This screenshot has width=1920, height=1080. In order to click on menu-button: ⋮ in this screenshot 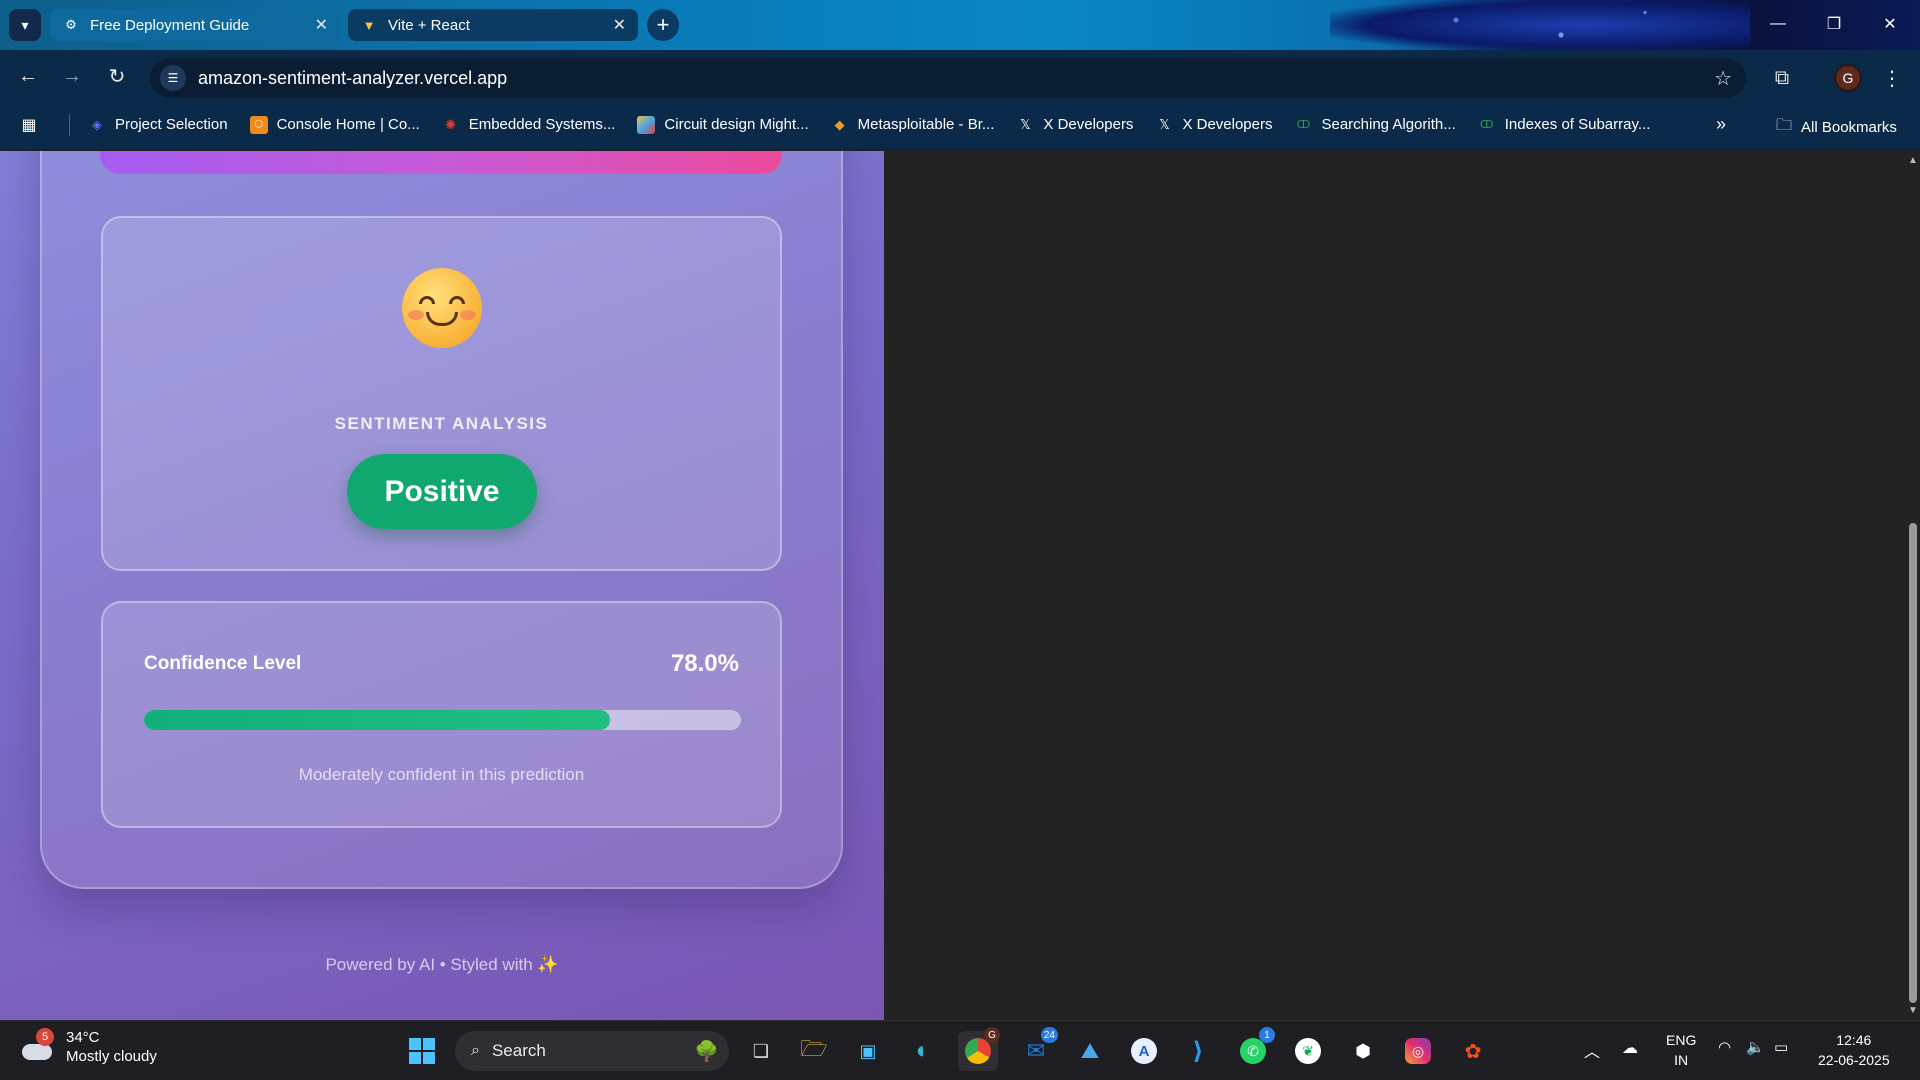, I will do `click(1892, 78)`.